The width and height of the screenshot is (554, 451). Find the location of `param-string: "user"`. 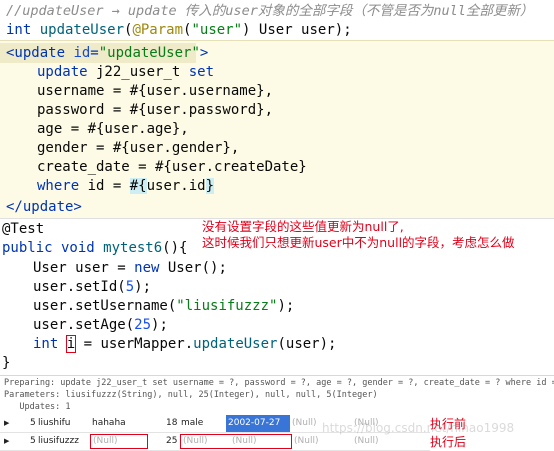

param-string: "user" is located at coordinates (217, 30).